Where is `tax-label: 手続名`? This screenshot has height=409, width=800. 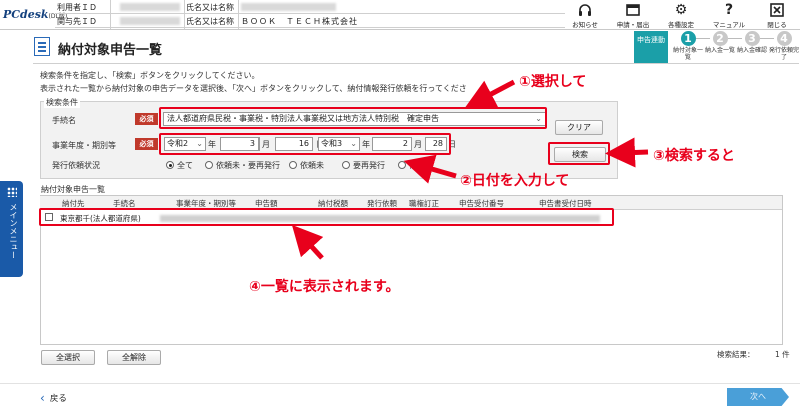
tax-label: 手続名 is located at coordinates (64, 120).